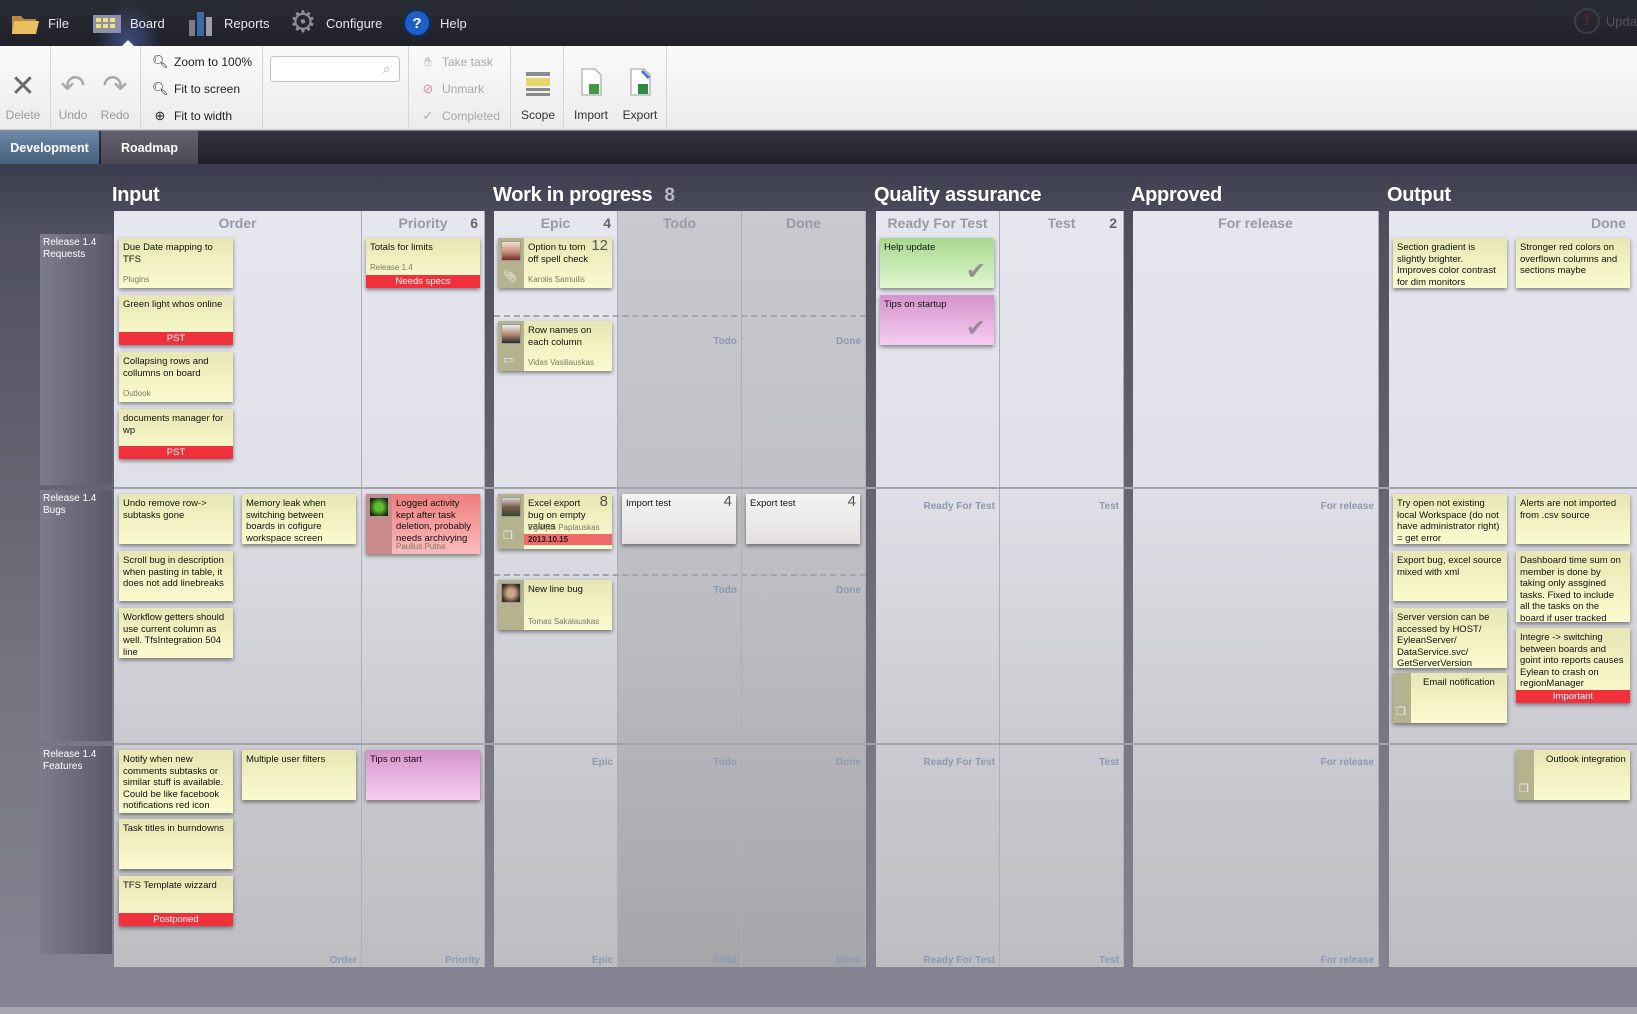 The width and height of the screenshot is (1637, 1014). What do you see at coordinates (396, 759) in the screenshot?
I see `card-title: Tips on start` at bounding box center [396, 759].